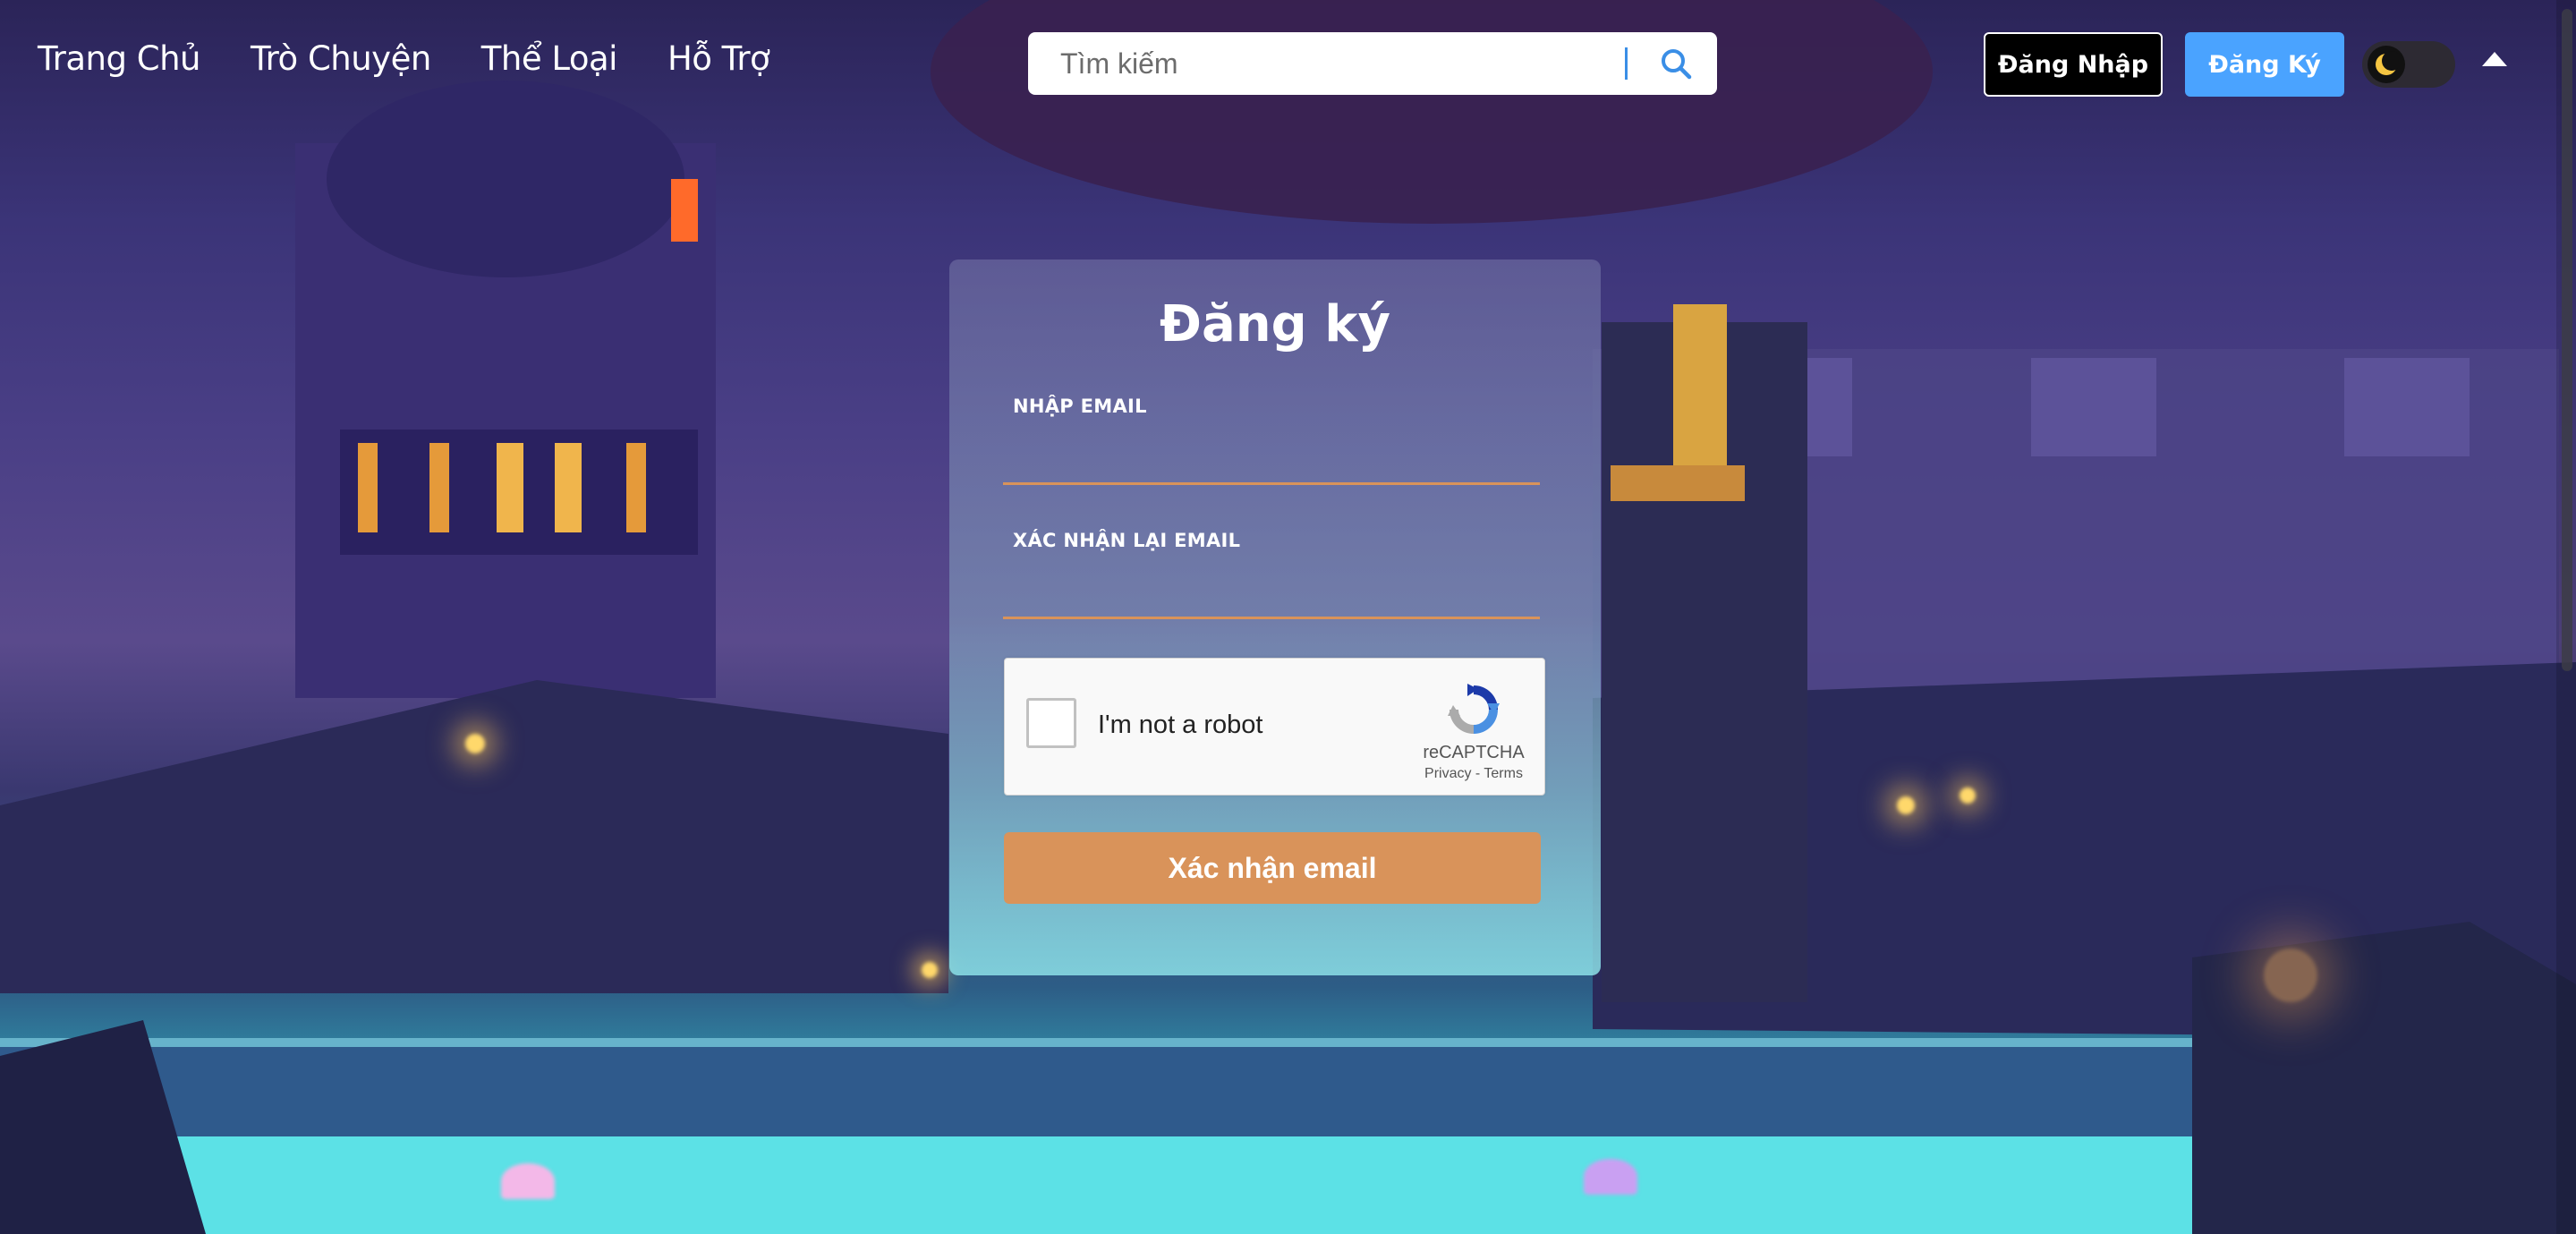 The image size is (2576, 1234). Describe the element at coordinates (2073, 64) in the screenshot. I see `login-button: Đăng Nhập` at that location.